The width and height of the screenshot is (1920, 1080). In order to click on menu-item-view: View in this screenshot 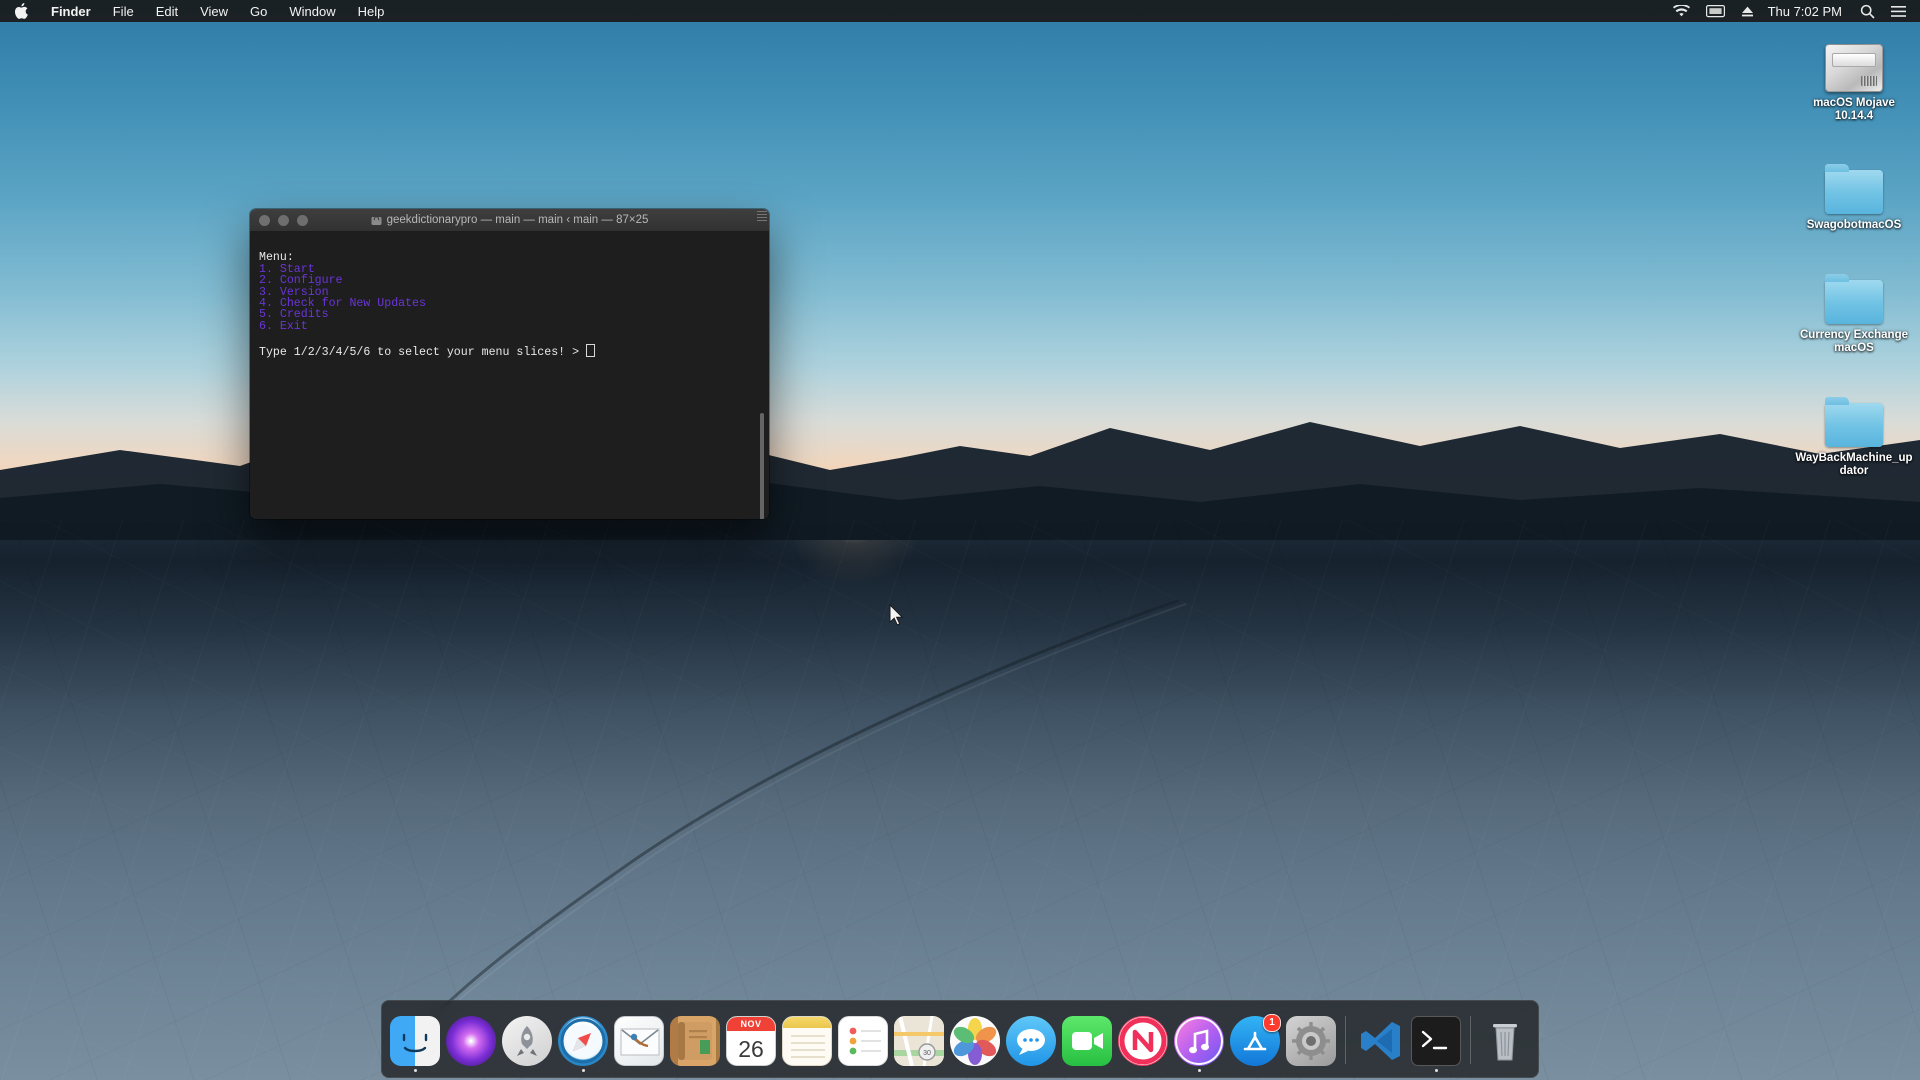, I will do `click(214, 11)`.